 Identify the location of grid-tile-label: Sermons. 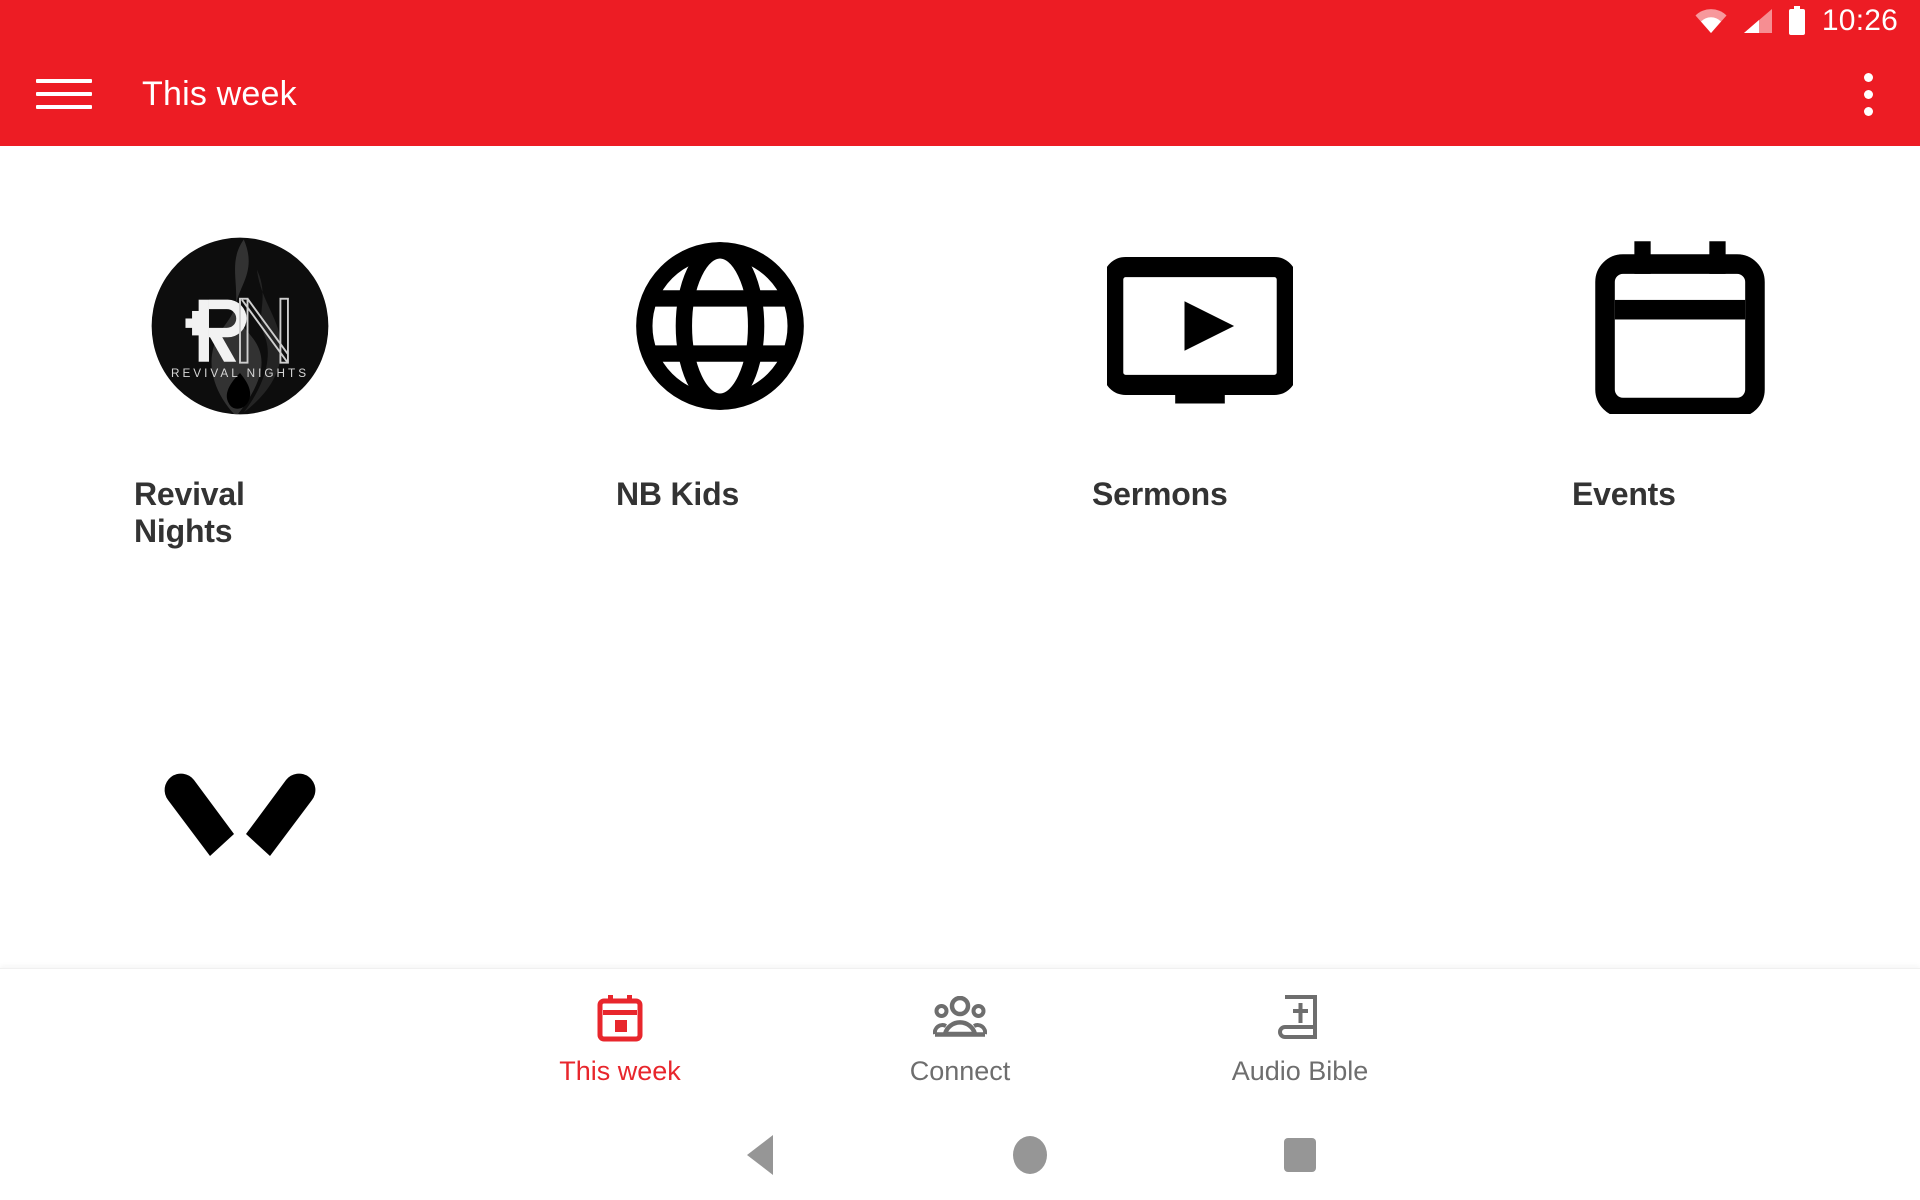
(1160, 494).